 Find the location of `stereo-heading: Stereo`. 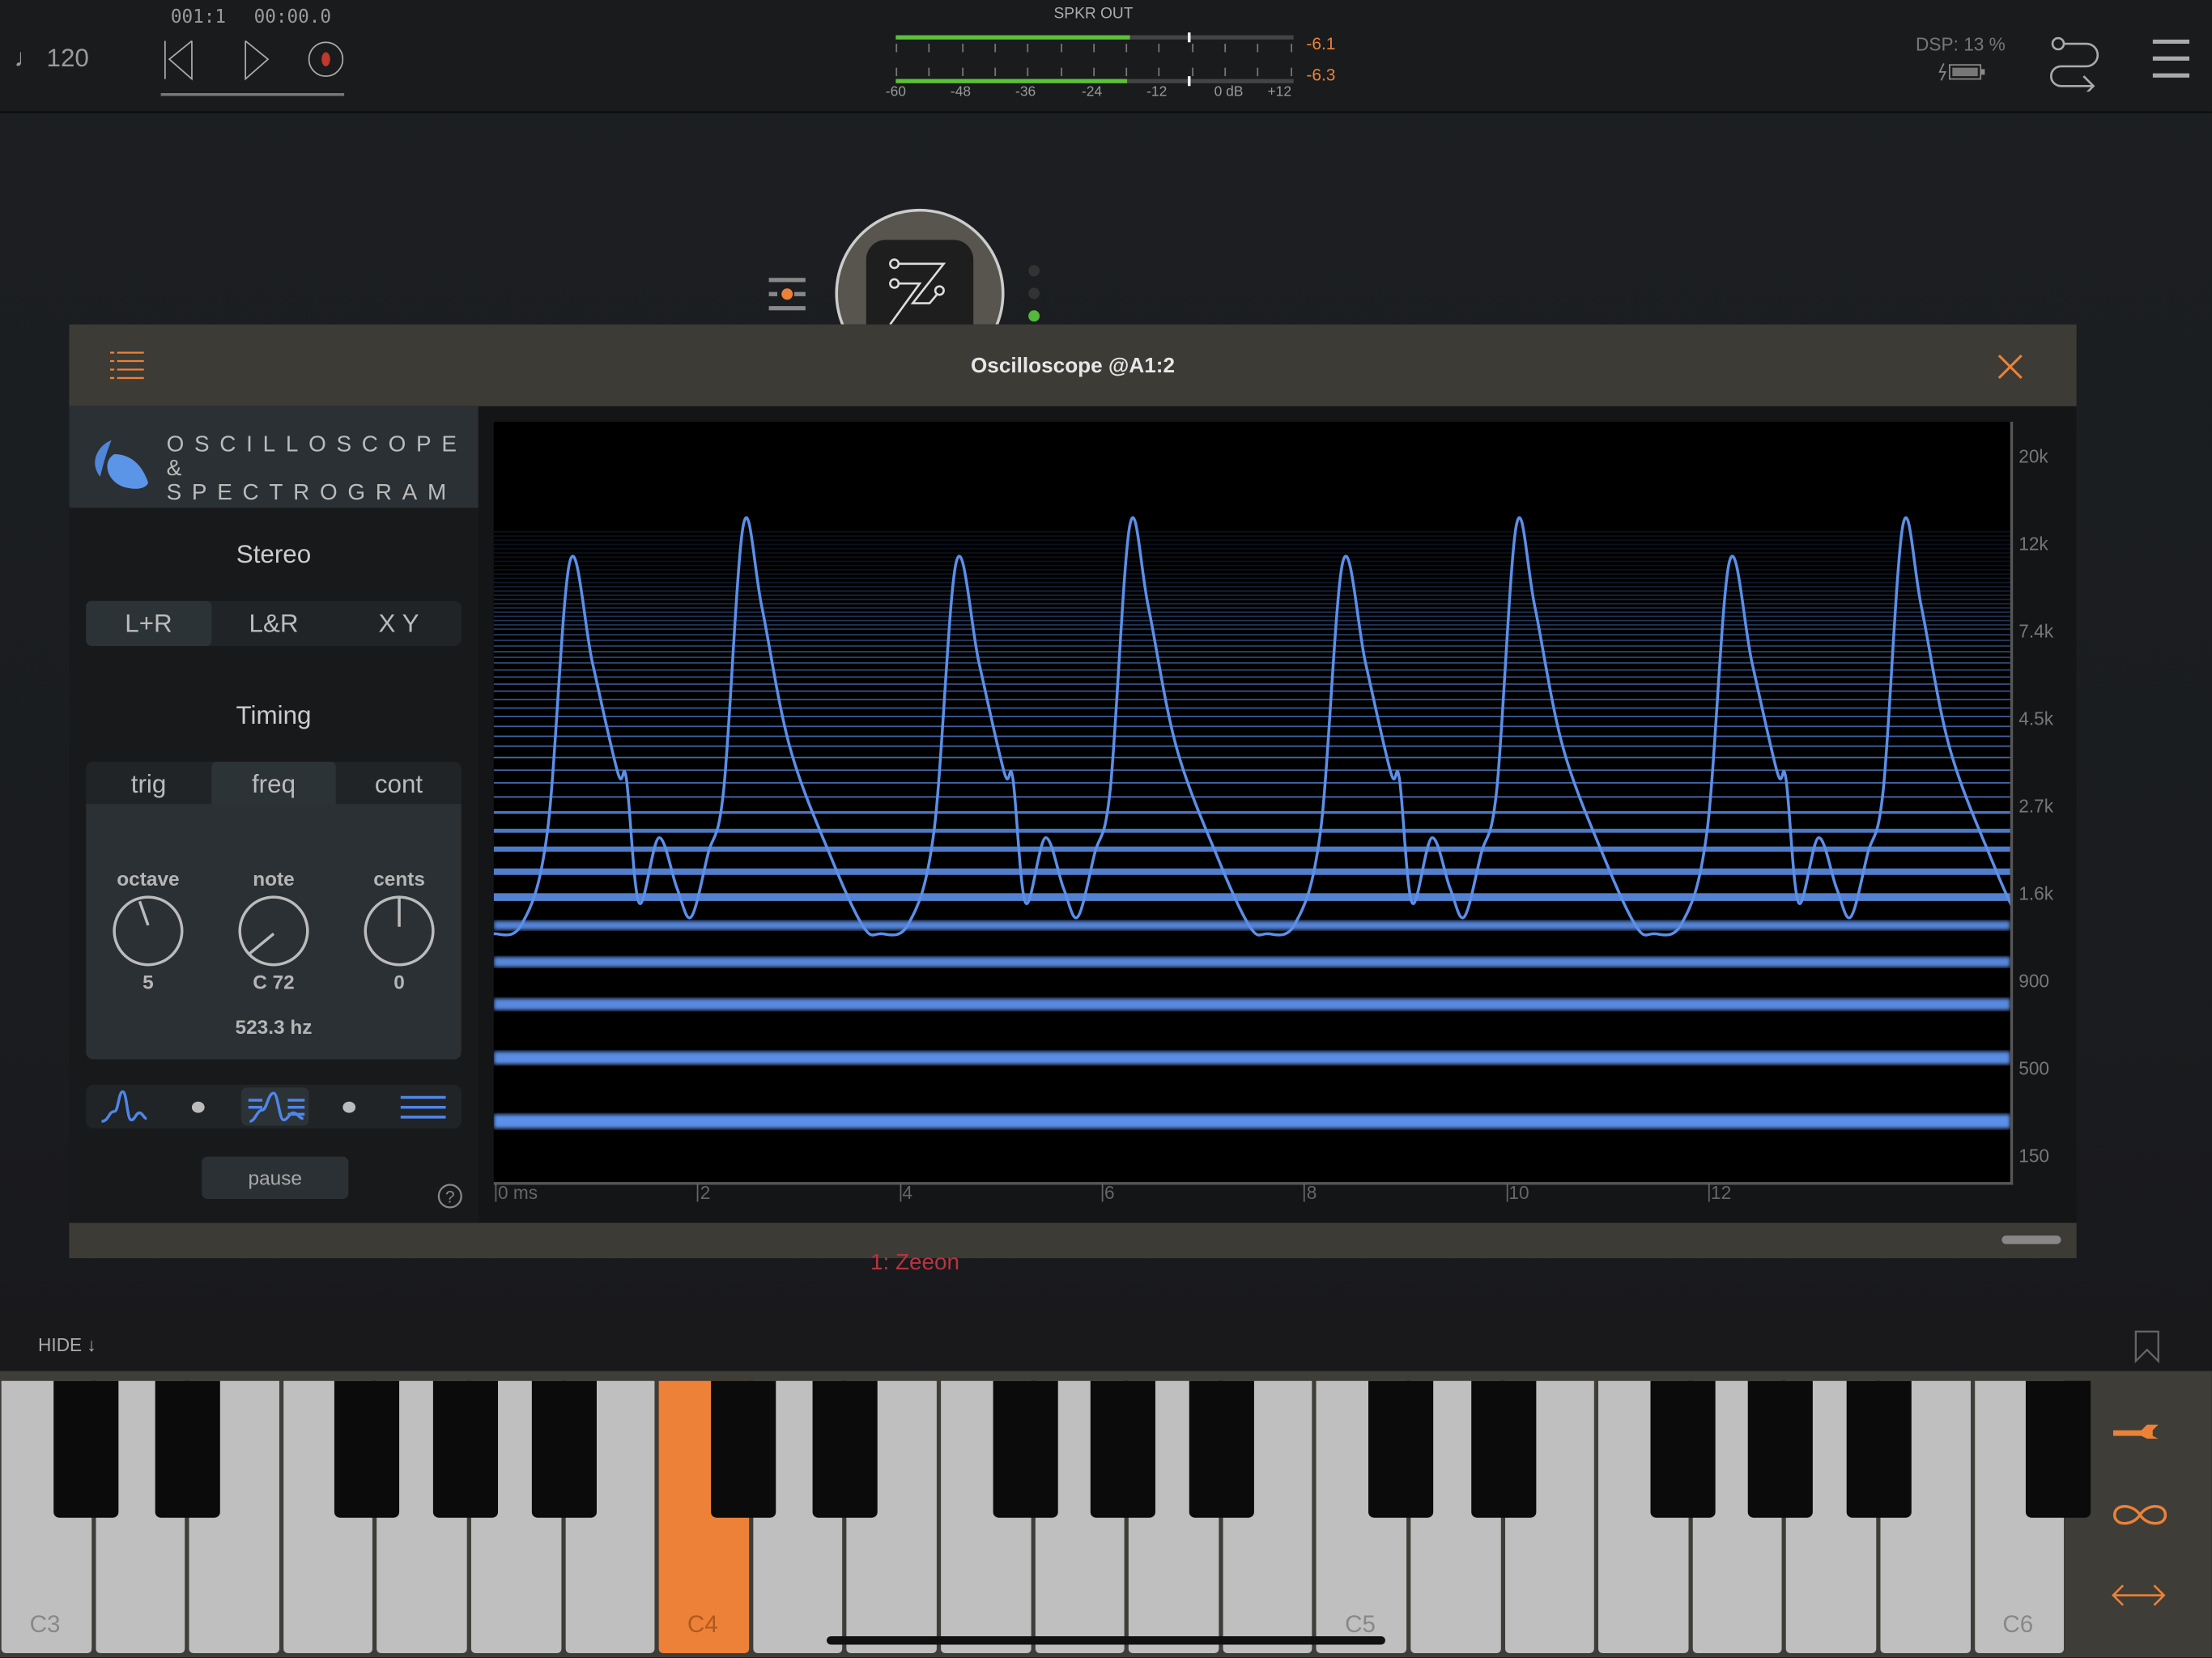

stereo-heading: Stereo is located at coordinates (274, 554).